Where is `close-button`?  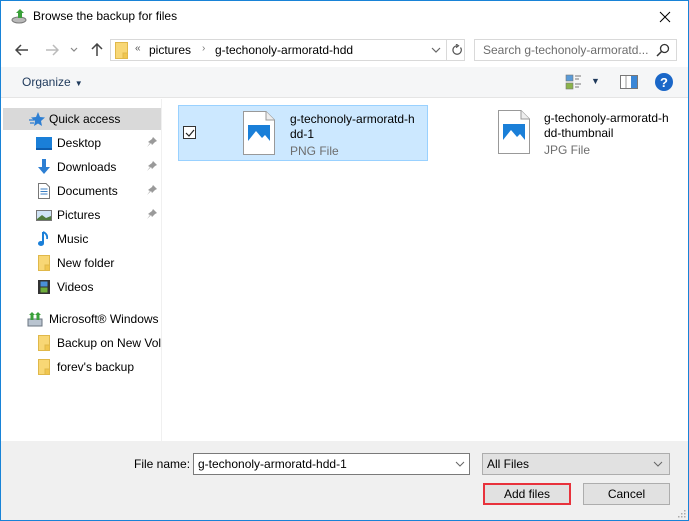
close-button is located at coordinates (665, 16).